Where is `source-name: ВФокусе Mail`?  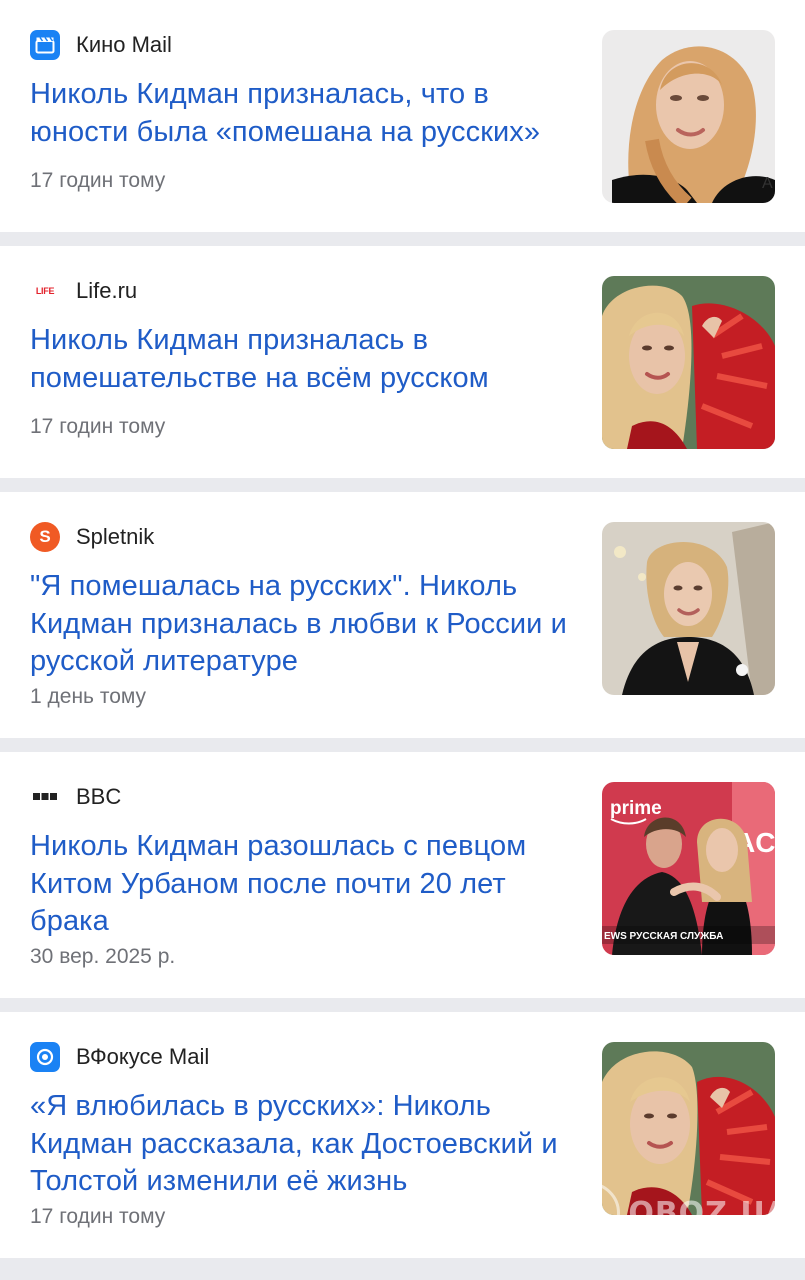
source-name: ВФокусе Mail is located at coordinates (143, 1056).